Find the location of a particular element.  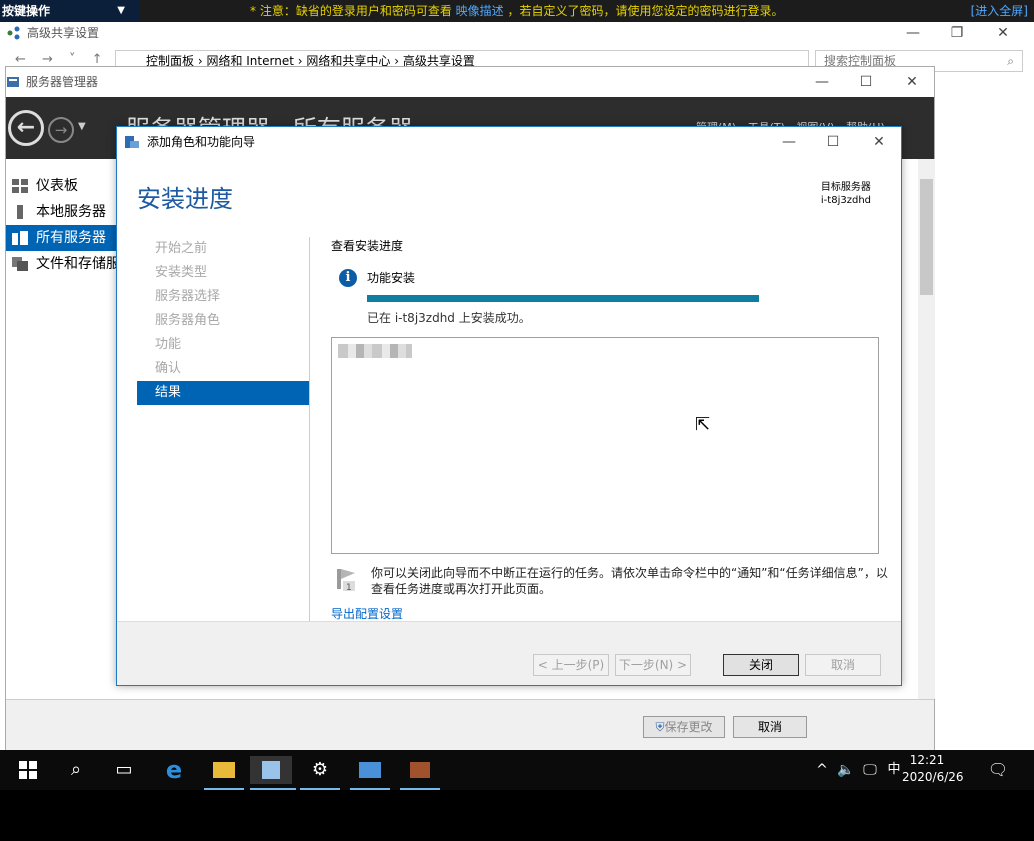

control-panel-indicator is located at coordinates (370, 789).